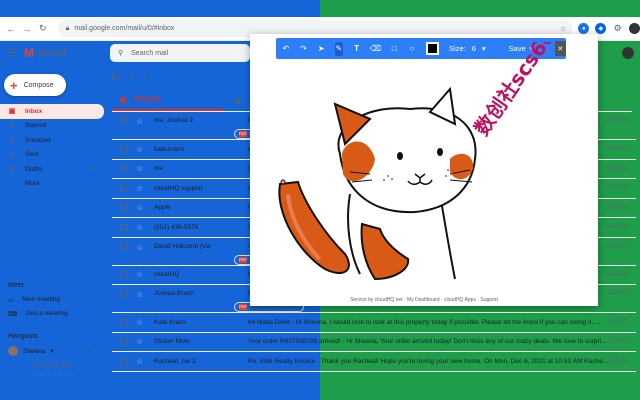 The image size is (640, 400). Describe the element at coordinates (131, 76) in the screenshot. I see `chevron-down-icon: ▾` at that location.